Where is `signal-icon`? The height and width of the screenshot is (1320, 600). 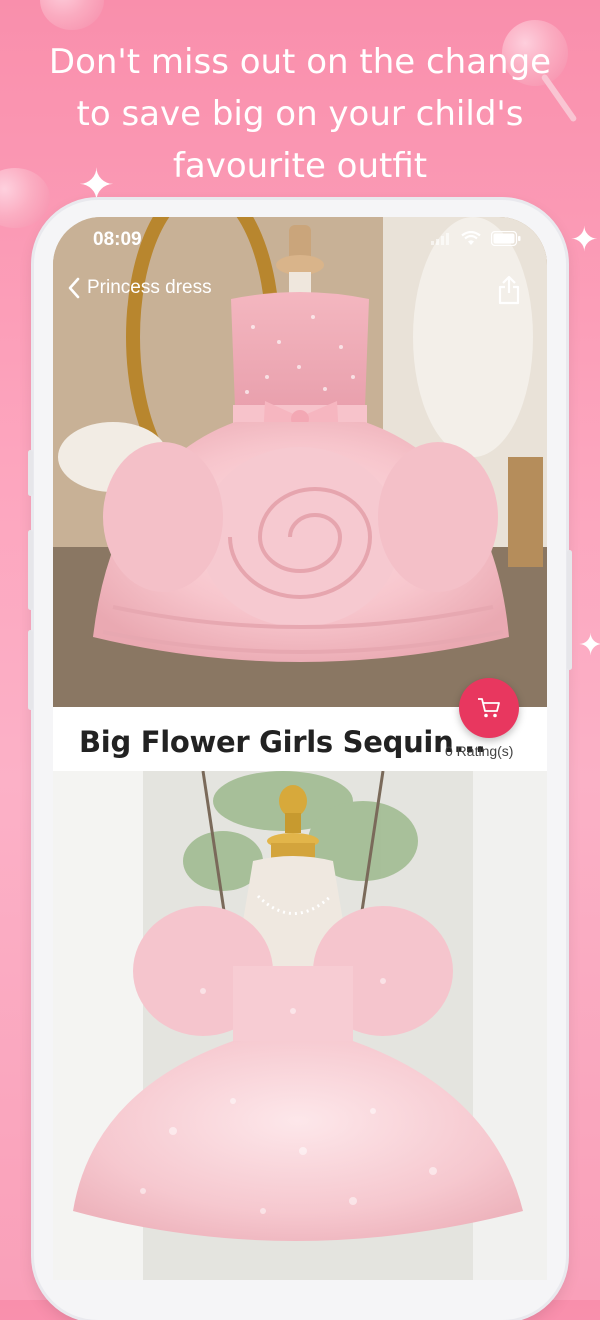
signal-icon is located at coordinates (440, 238).